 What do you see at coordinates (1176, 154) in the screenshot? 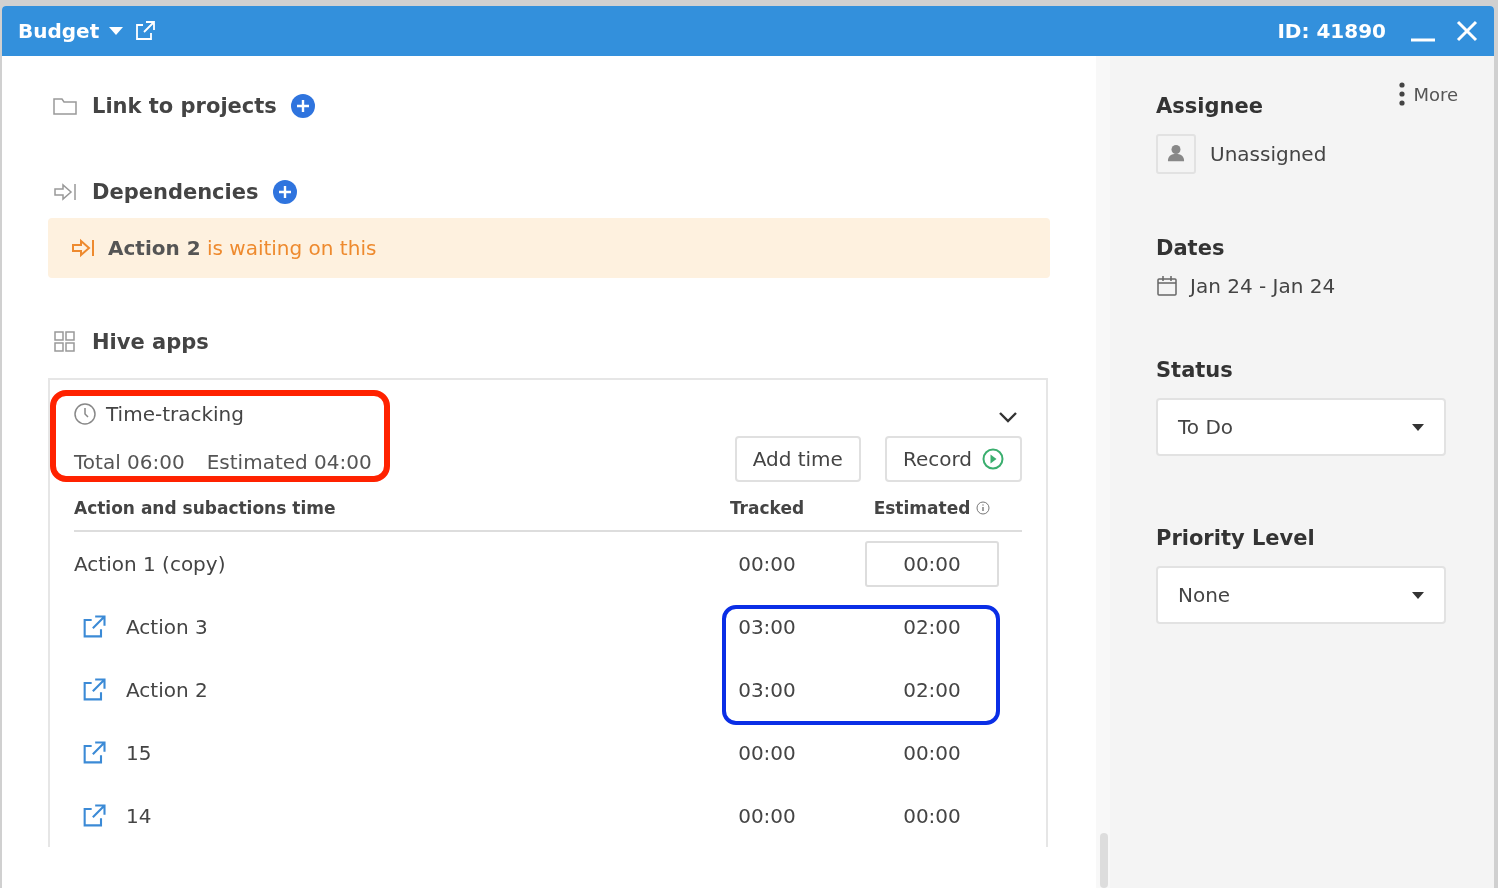
I see `avatar-icon` at bounding box center [1176, 154].